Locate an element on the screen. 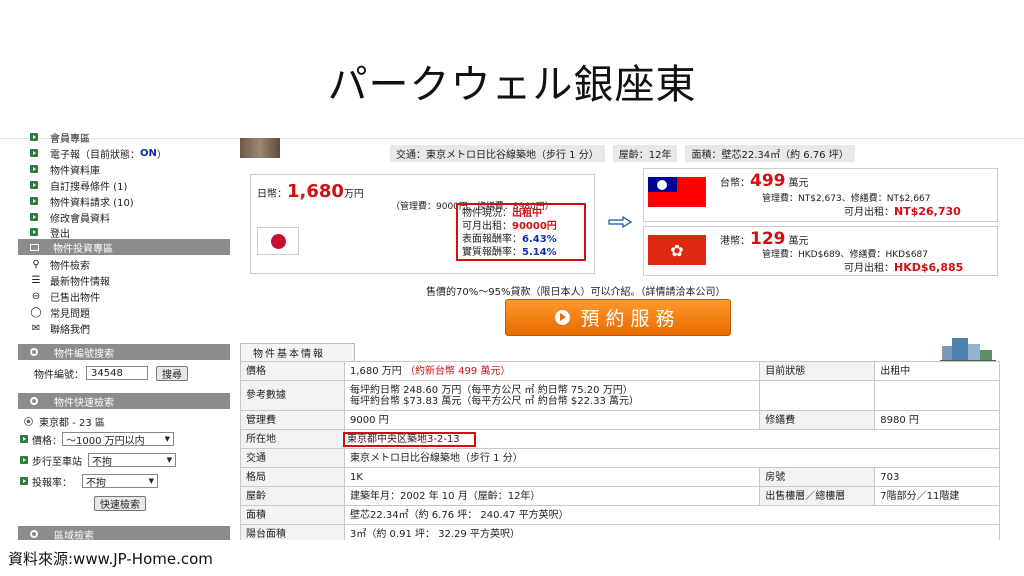  hkd-unit: 萬元 is located at coordinates (798, 241).